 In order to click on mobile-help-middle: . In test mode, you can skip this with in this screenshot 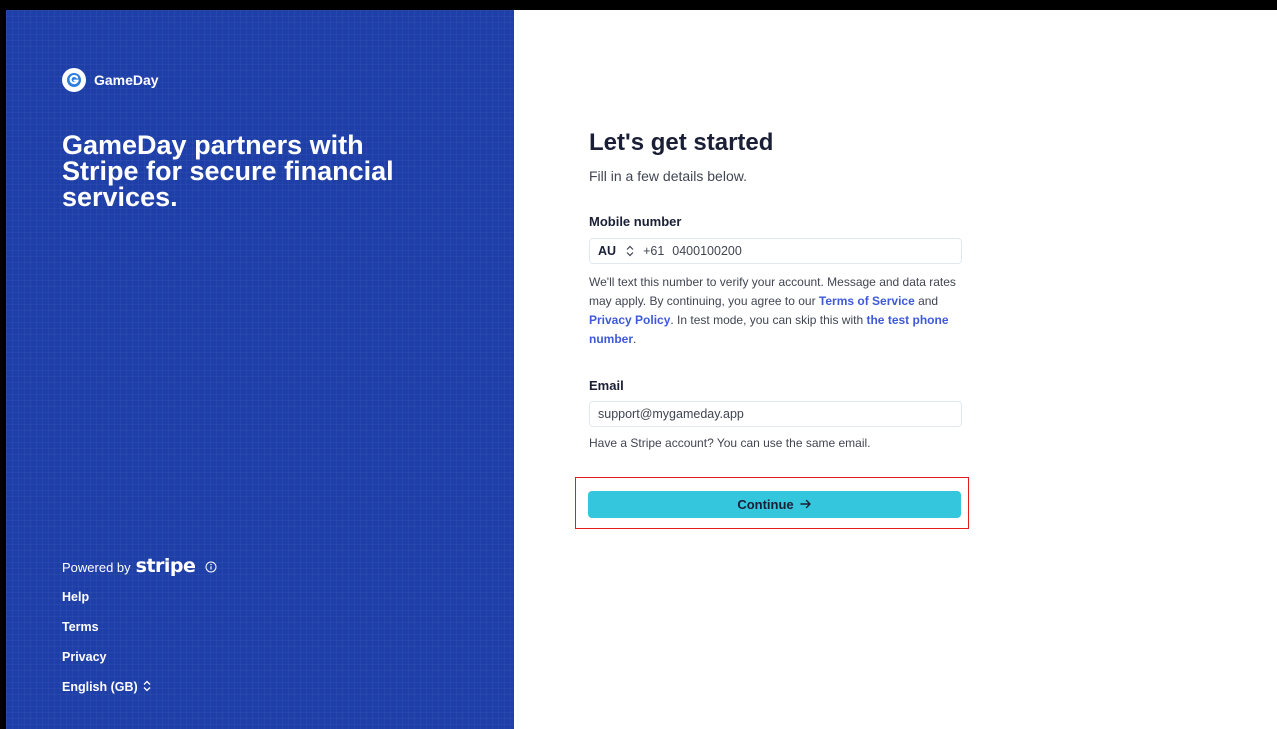, I will do `click(768, 320)`.